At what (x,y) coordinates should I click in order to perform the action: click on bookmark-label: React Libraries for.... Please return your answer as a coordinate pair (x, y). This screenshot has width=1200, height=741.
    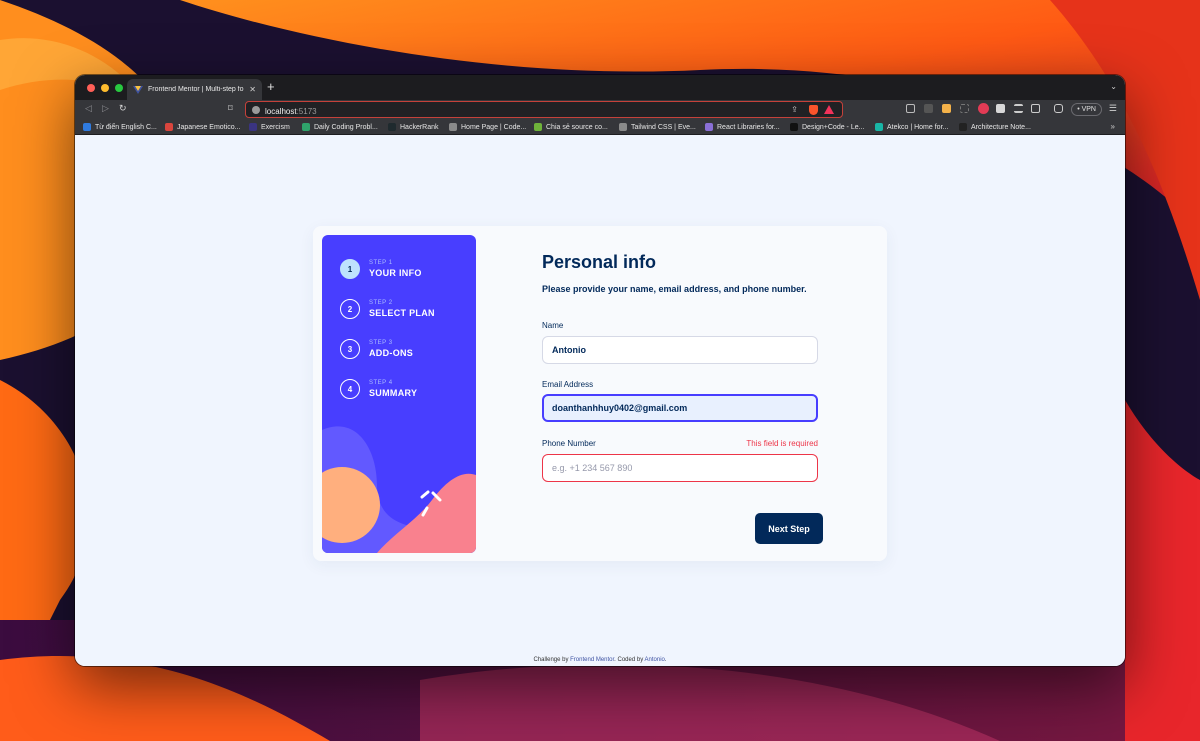
    Looking at the image, I should click on (748, 127).